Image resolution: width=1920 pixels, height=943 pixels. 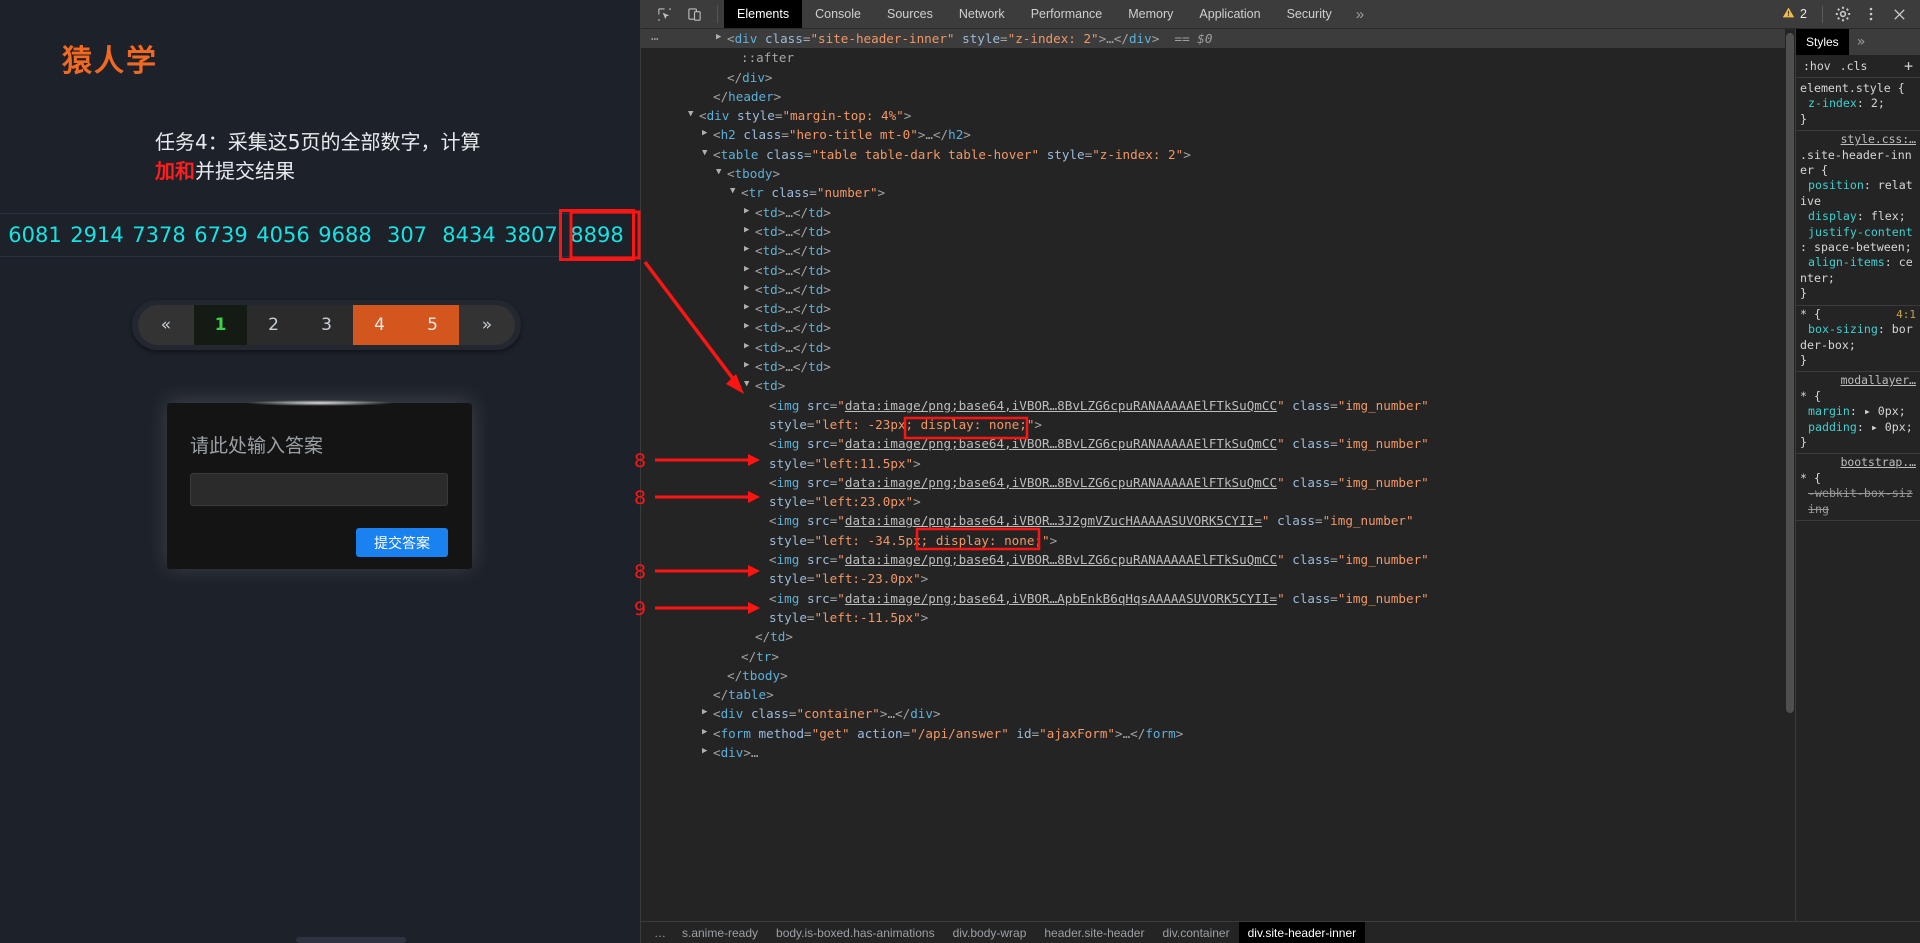 I want to click on inspect-element-icon, so click(x=664, y=14).